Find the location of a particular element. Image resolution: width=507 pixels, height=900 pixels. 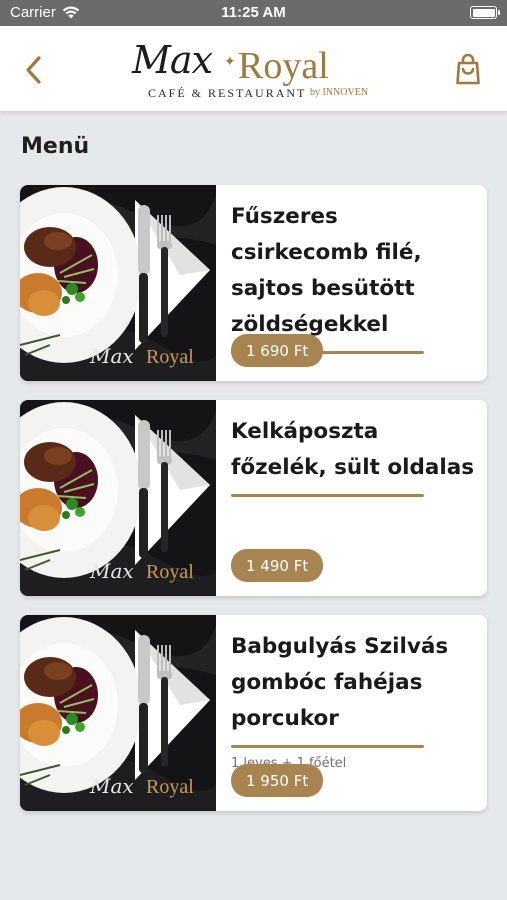

menu-item-price-button: 1 690 Ft is located at coordinates (277, 350).